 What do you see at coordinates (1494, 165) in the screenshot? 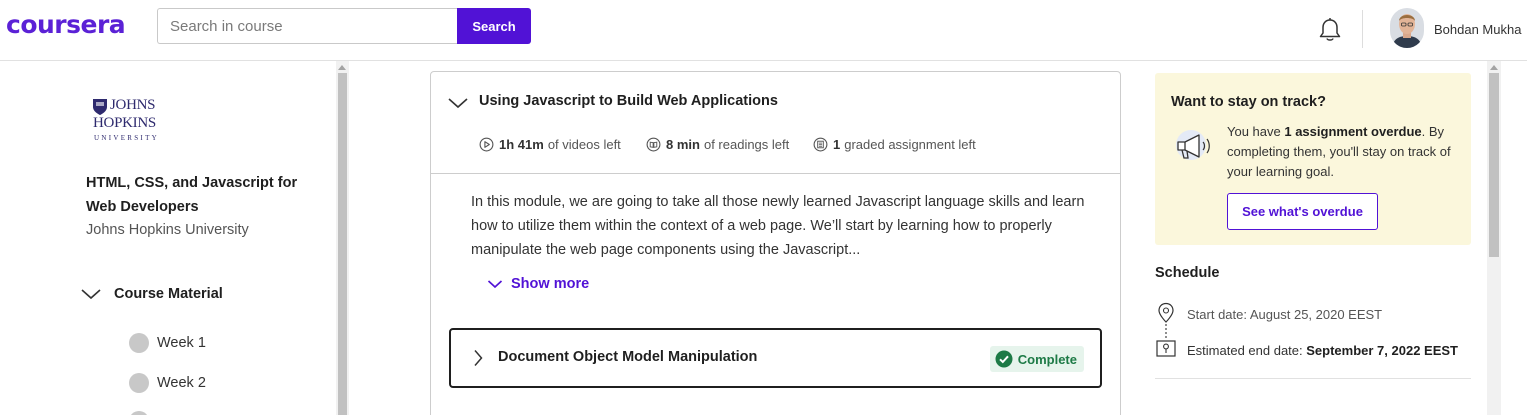
I see `page-scroll-thumb` at bounding box center [1494, 165].